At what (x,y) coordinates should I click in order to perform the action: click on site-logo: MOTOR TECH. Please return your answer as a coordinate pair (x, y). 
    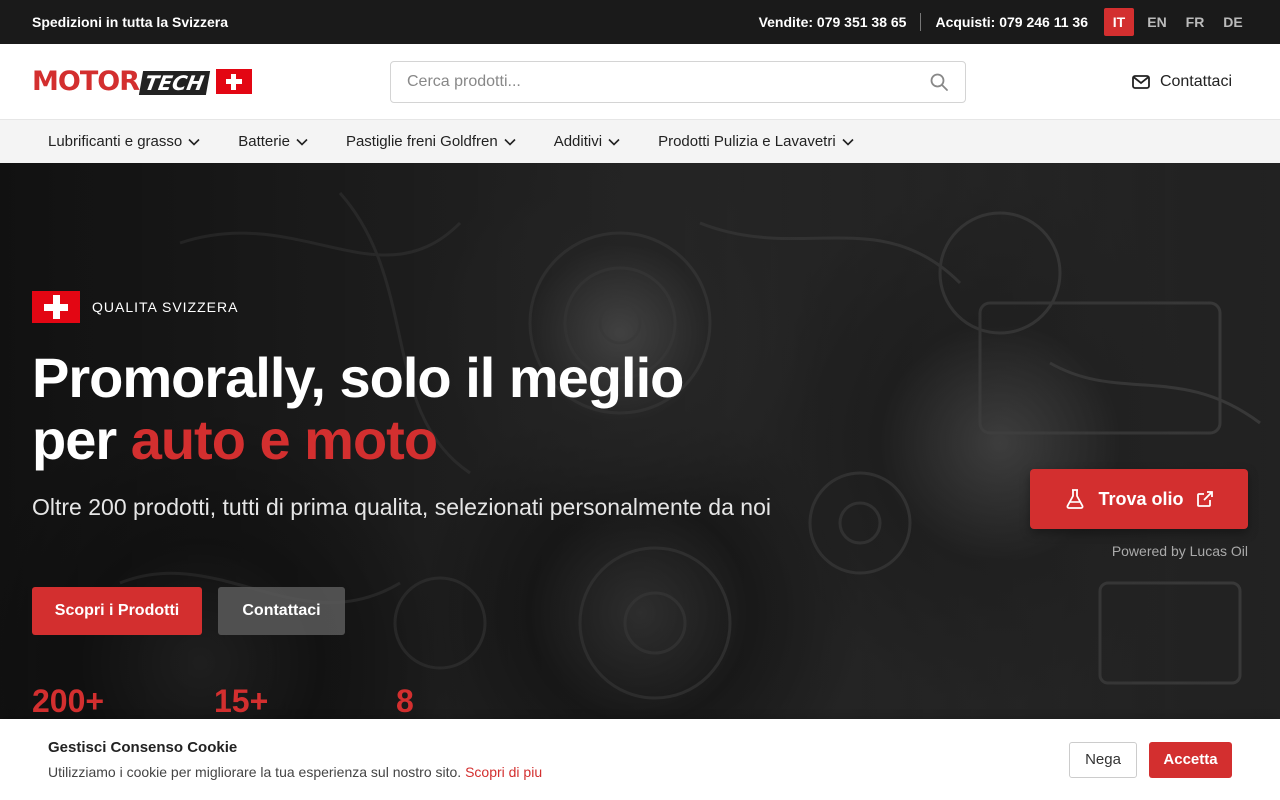
    Looking at the image, I should click on (142, 81).